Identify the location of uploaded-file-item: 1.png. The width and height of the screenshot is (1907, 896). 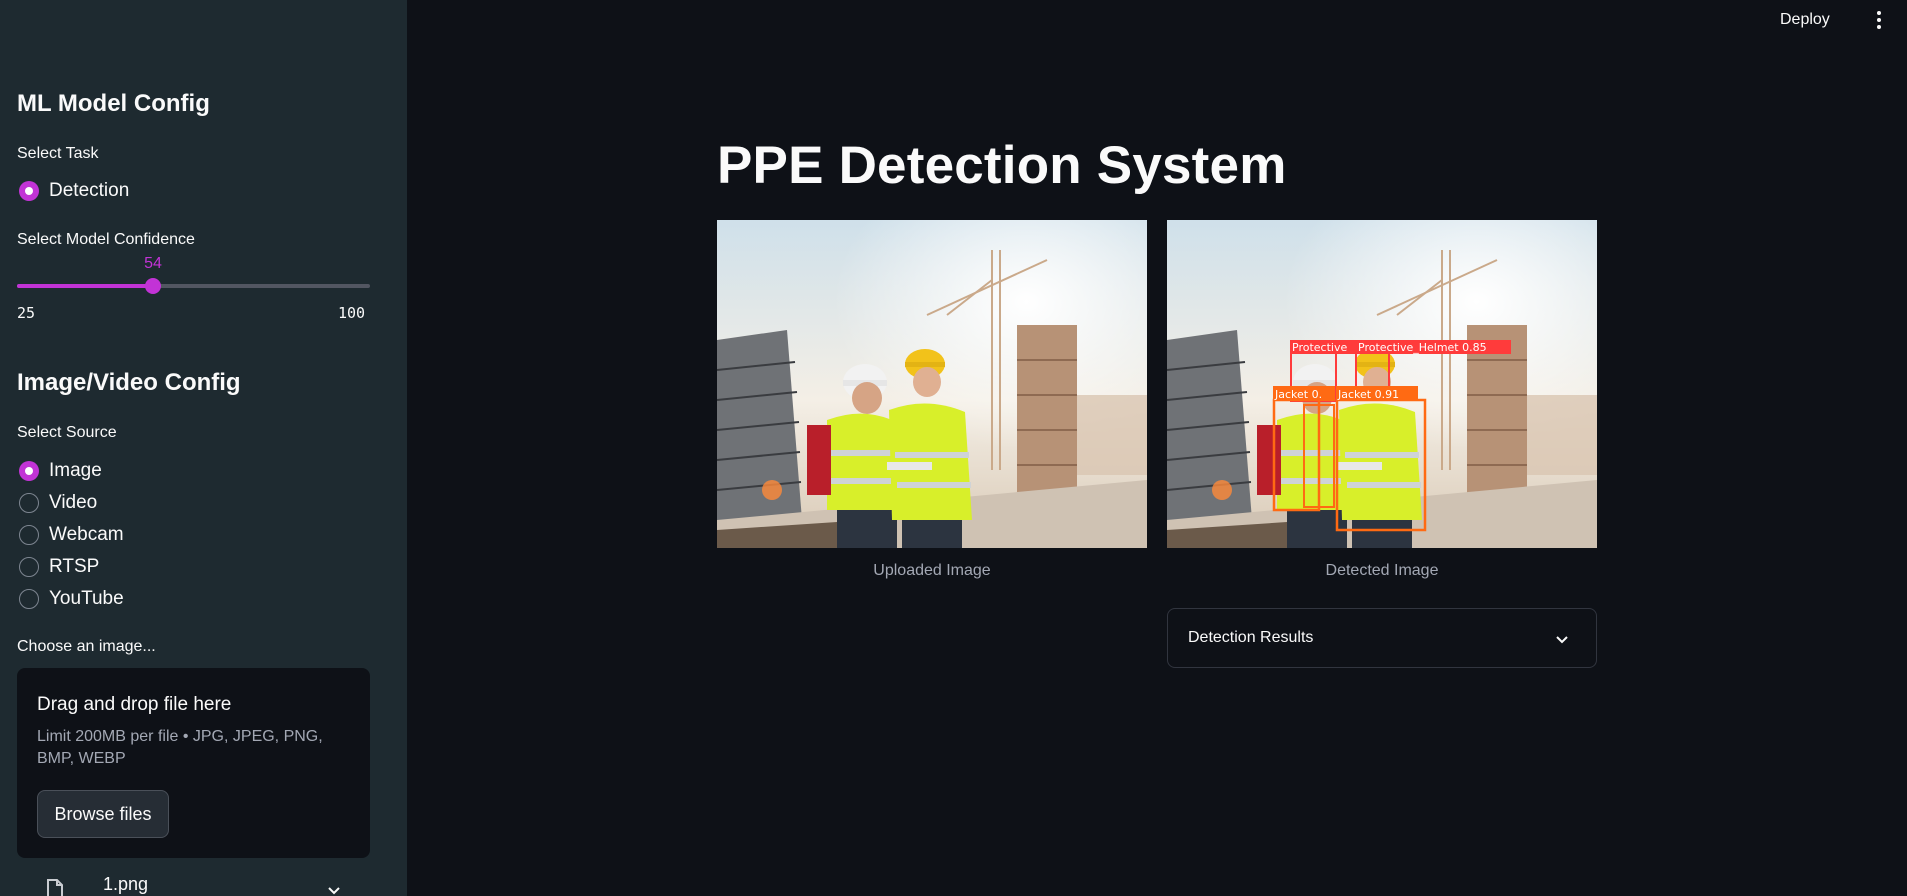
(204, 883).